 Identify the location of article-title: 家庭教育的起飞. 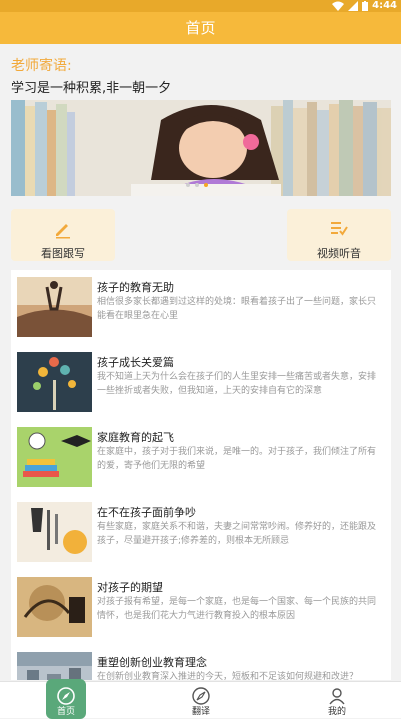
(135, 437).